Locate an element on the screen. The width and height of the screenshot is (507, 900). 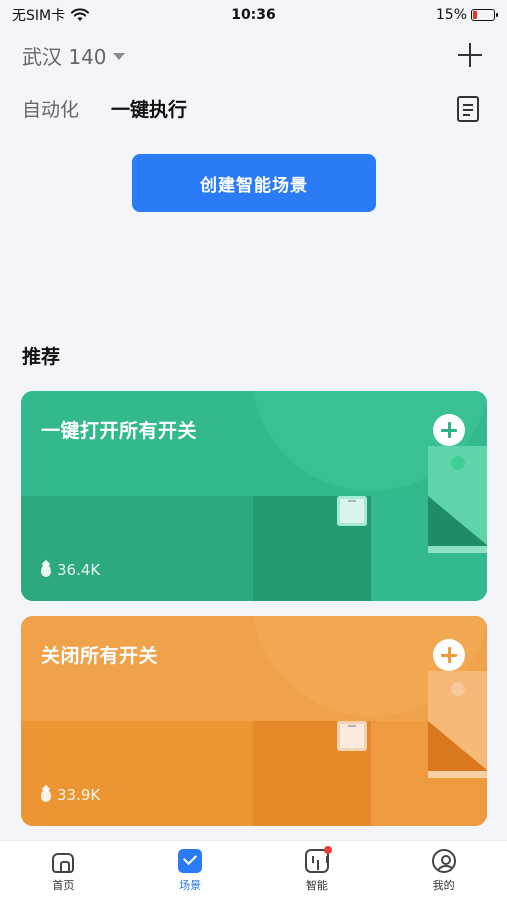
nav-smart: 智能 is located at coordinates (317, 870).